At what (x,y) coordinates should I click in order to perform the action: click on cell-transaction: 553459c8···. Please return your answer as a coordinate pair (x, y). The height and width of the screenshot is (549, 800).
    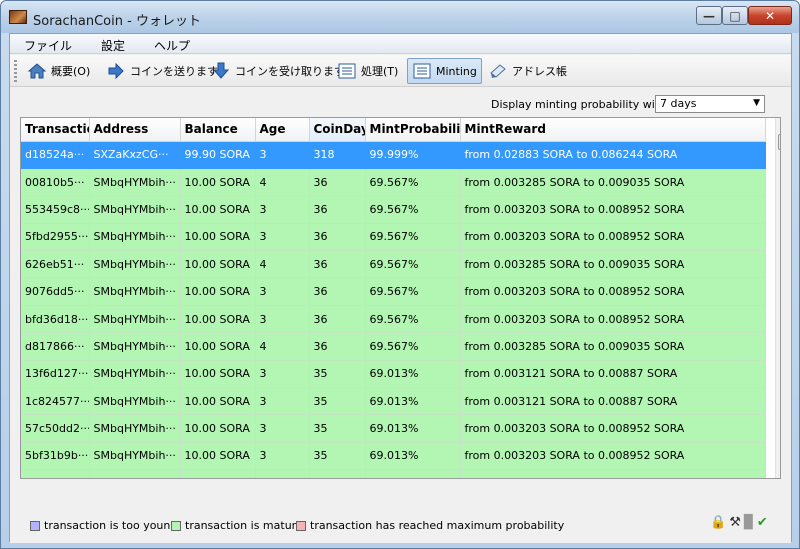
    Looking at the image, I should click on (55, 209).